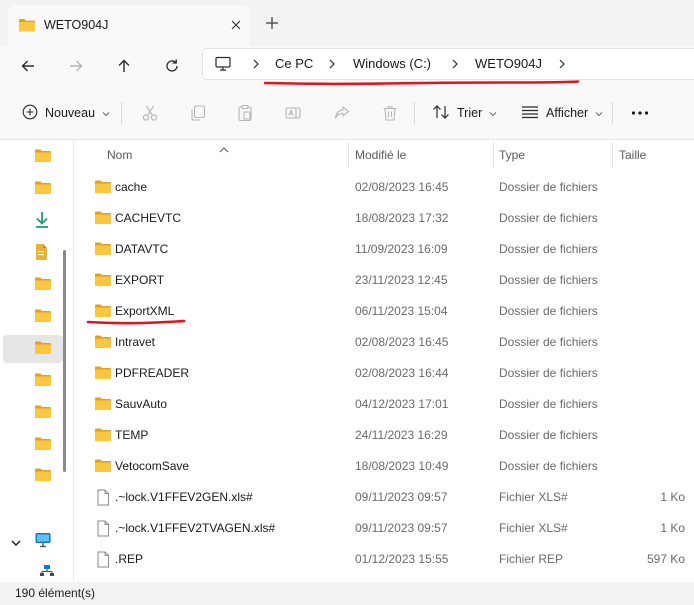 The width and height of the screenshot is (694, 605). What do you see at coordinates (422, 155) in the screenshot?
I see `column-header-modified: Modifié le` at bounding box center [422, 155].